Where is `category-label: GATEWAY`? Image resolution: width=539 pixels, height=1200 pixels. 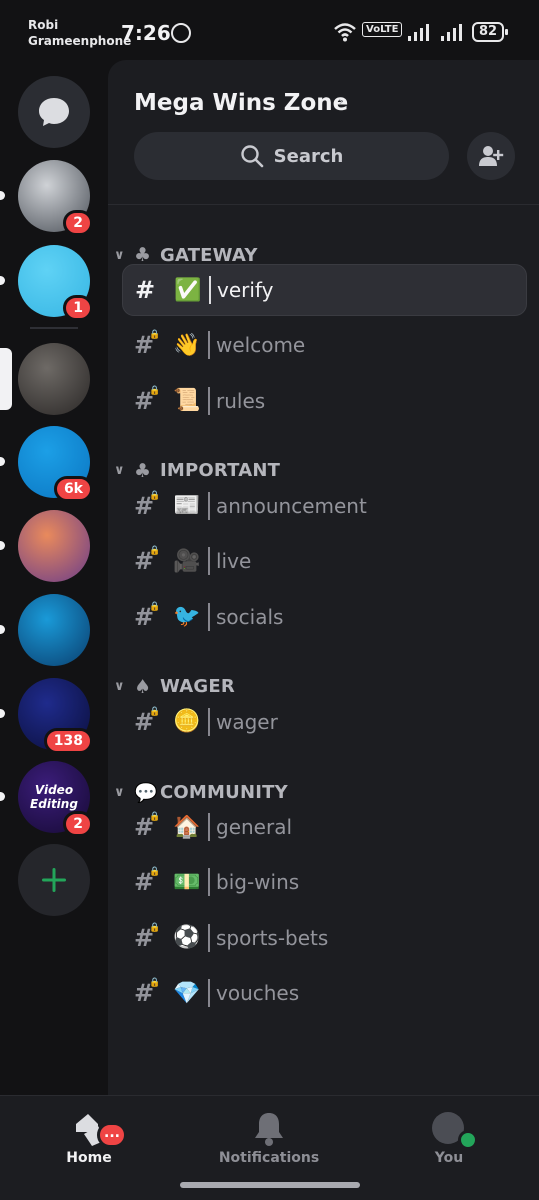 category-label: GATEWAY is located at coordinates (209, 255).